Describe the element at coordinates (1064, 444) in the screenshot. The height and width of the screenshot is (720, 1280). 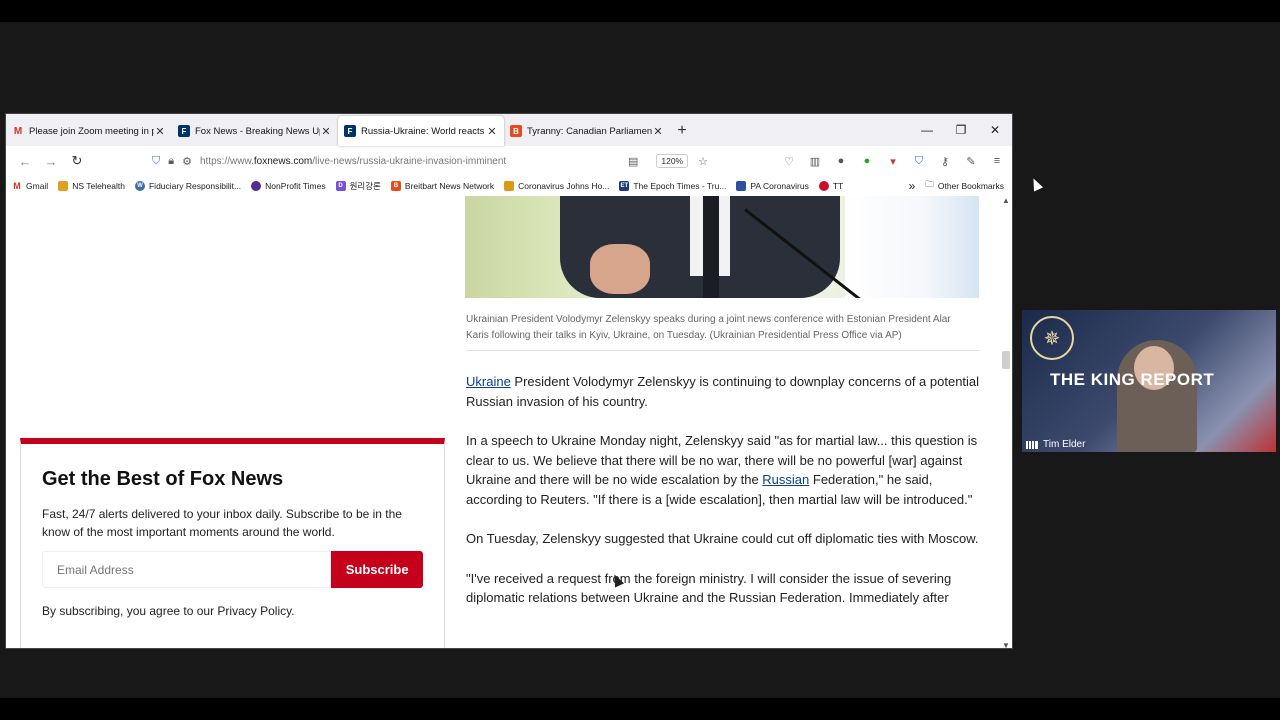
I see `participant-name: Tim Elder` at that location.